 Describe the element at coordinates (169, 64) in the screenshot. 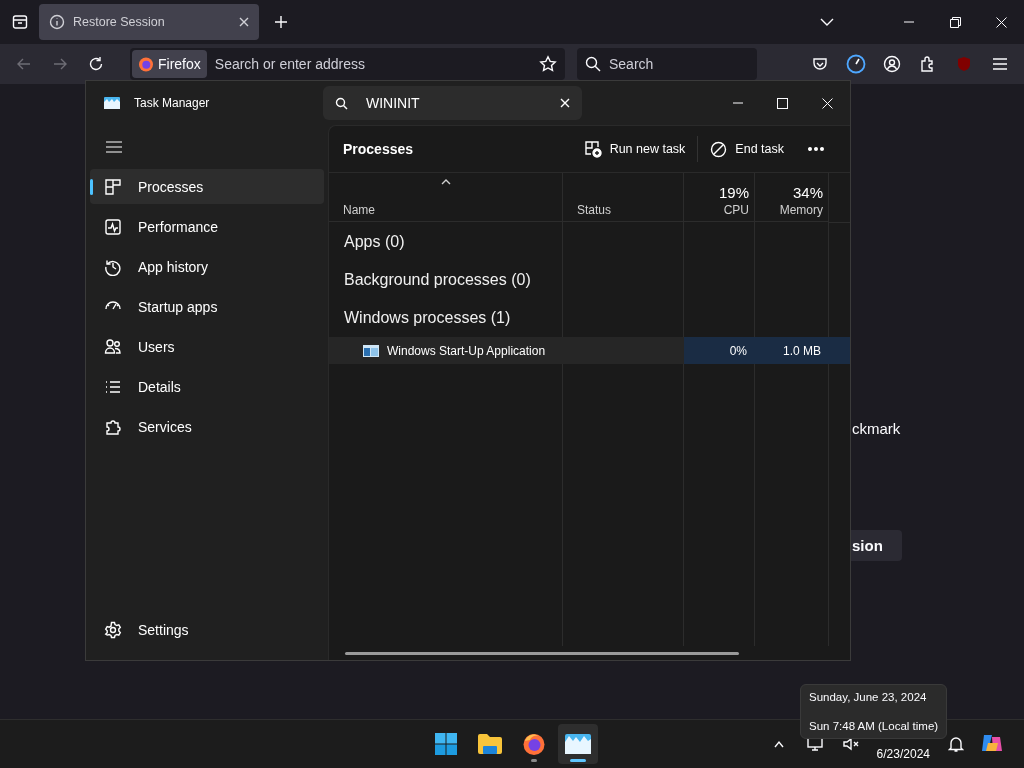

I see `identity-label: Firefox` at that location.